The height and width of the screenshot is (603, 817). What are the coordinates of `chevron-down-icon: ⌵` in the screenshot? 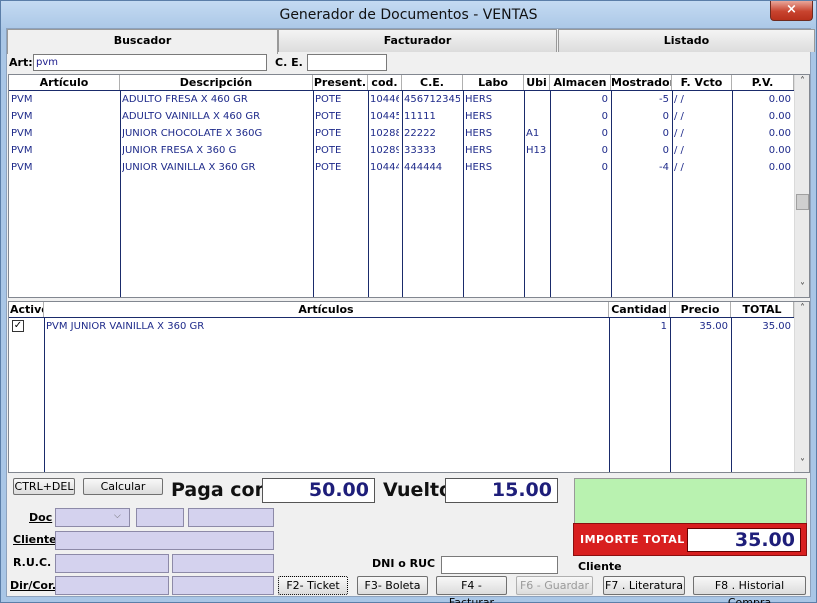 It's located at (117, 516).